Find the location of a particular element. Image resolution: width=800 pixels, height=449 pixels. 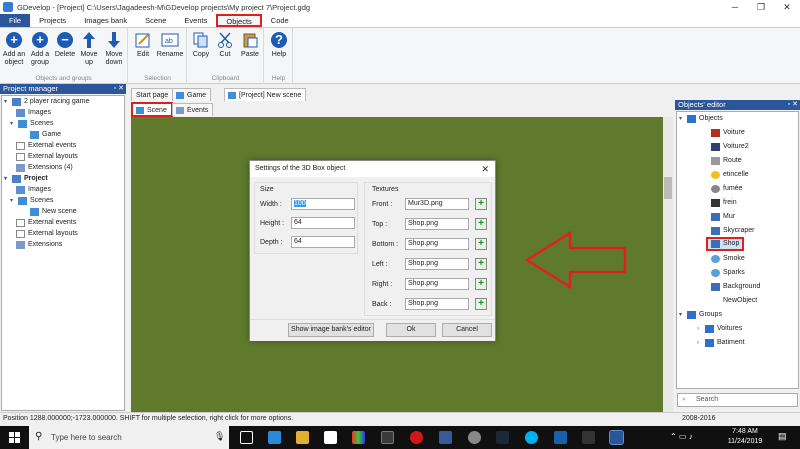

edge-icon is located at coordinates (274, 437).